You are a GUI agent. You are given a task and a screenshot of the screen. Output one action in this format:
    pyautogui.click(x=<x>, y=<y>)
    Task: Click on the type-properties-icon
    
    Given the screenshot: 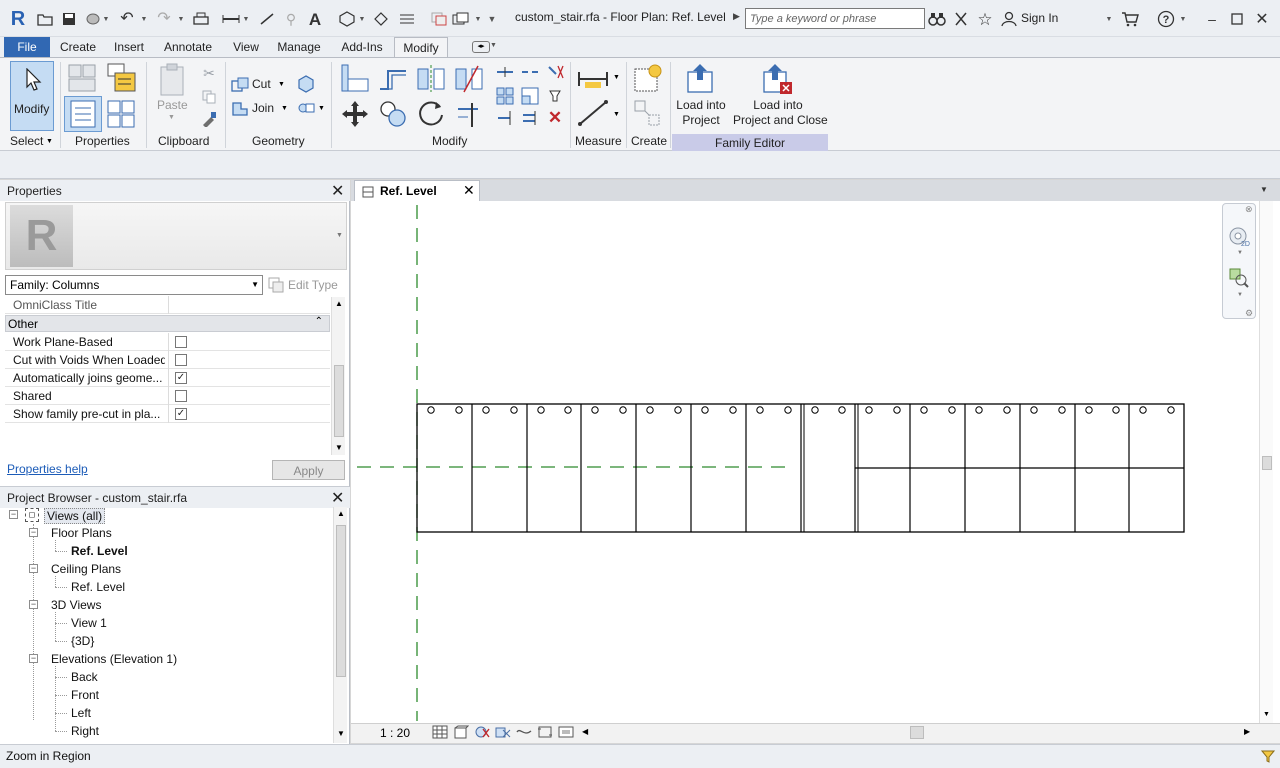 What is the action you would take?
    pyautogui.click(x=122, y=114)
    